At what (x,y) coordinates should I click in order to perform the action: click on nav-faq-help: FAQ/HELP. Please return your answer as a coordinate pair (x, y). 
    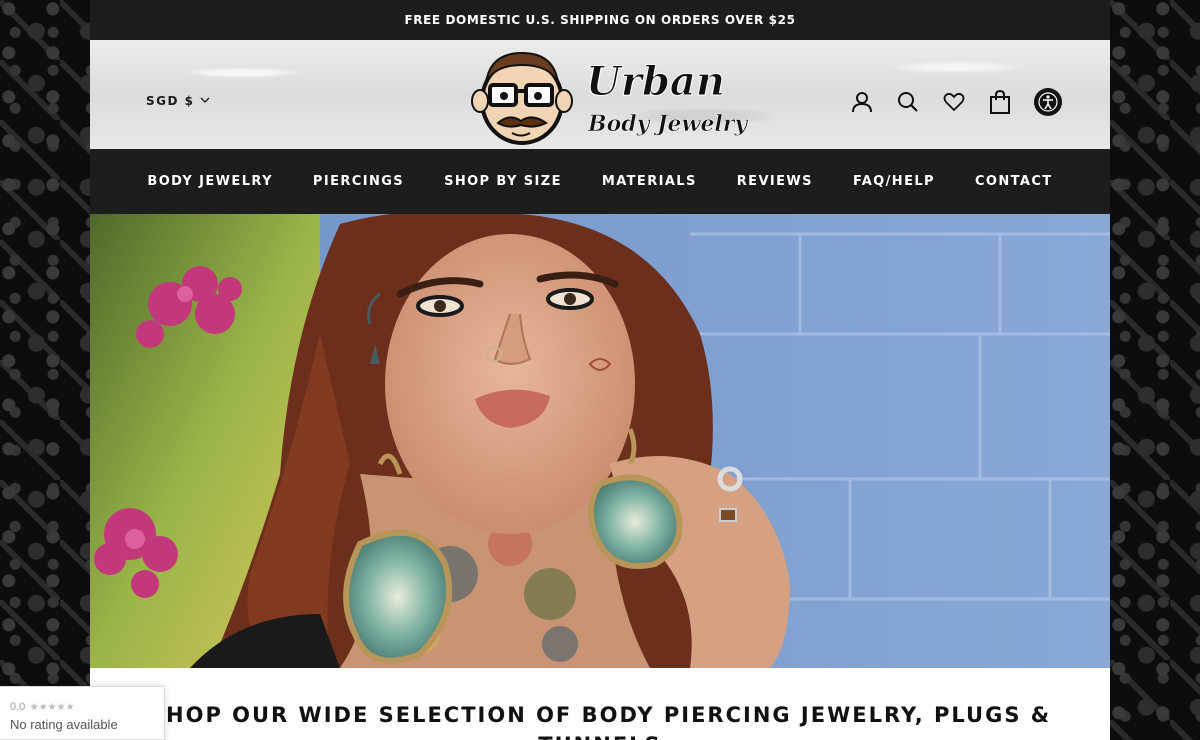
    Looking at the image, I should click on (894, 181).